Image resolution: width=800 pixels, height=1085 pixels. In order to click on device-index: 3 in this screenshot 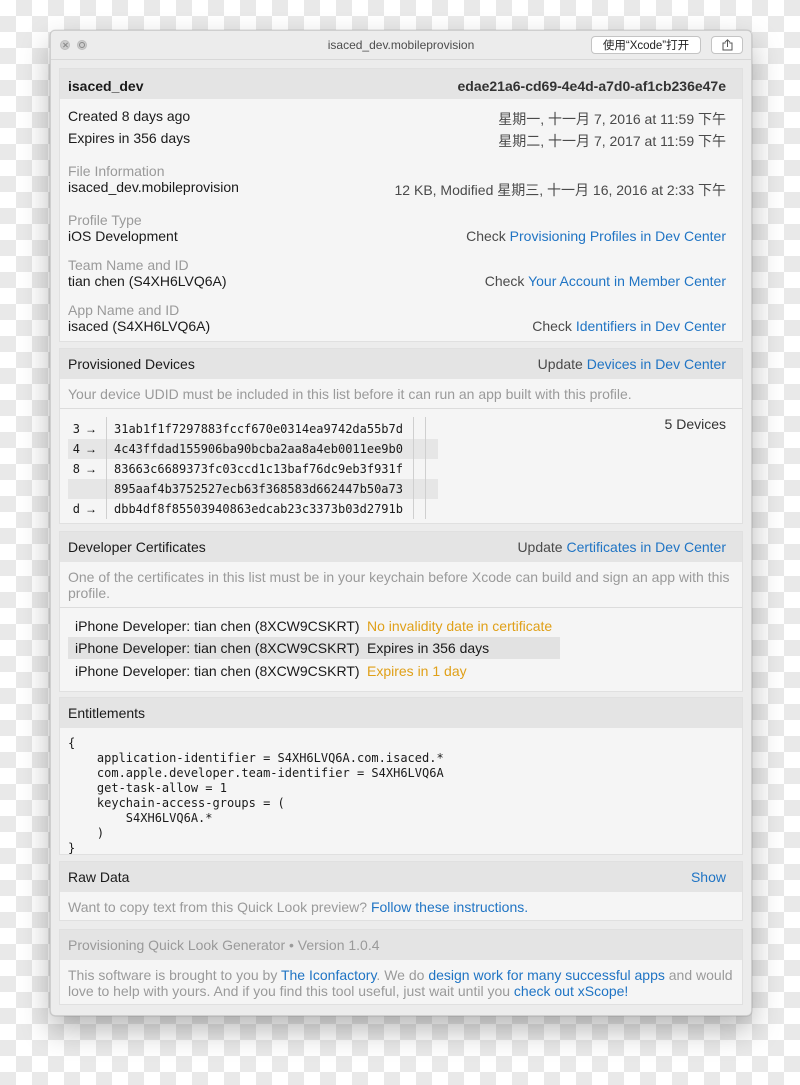, I will do `click(76, 429)`.